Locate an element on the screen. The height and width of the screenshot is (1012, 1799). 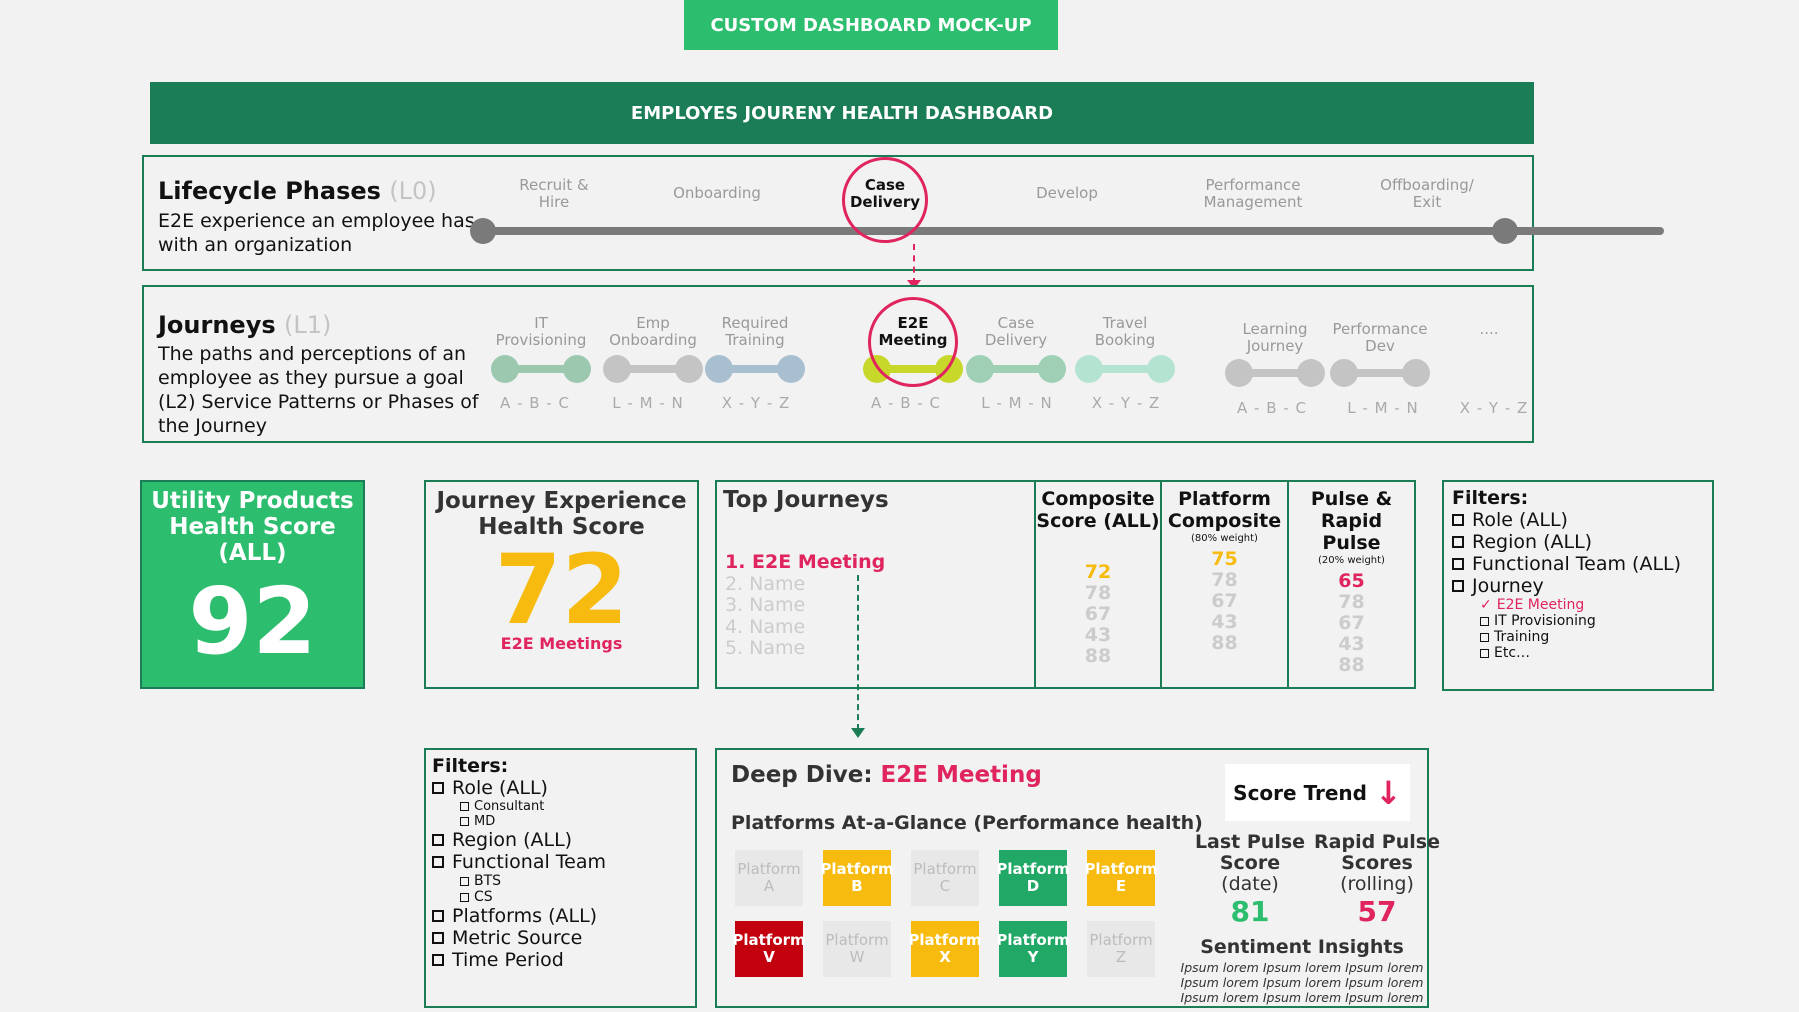
last-pulse: Last Pulse Score (date) 81 is located at coordinates (1250, 880).